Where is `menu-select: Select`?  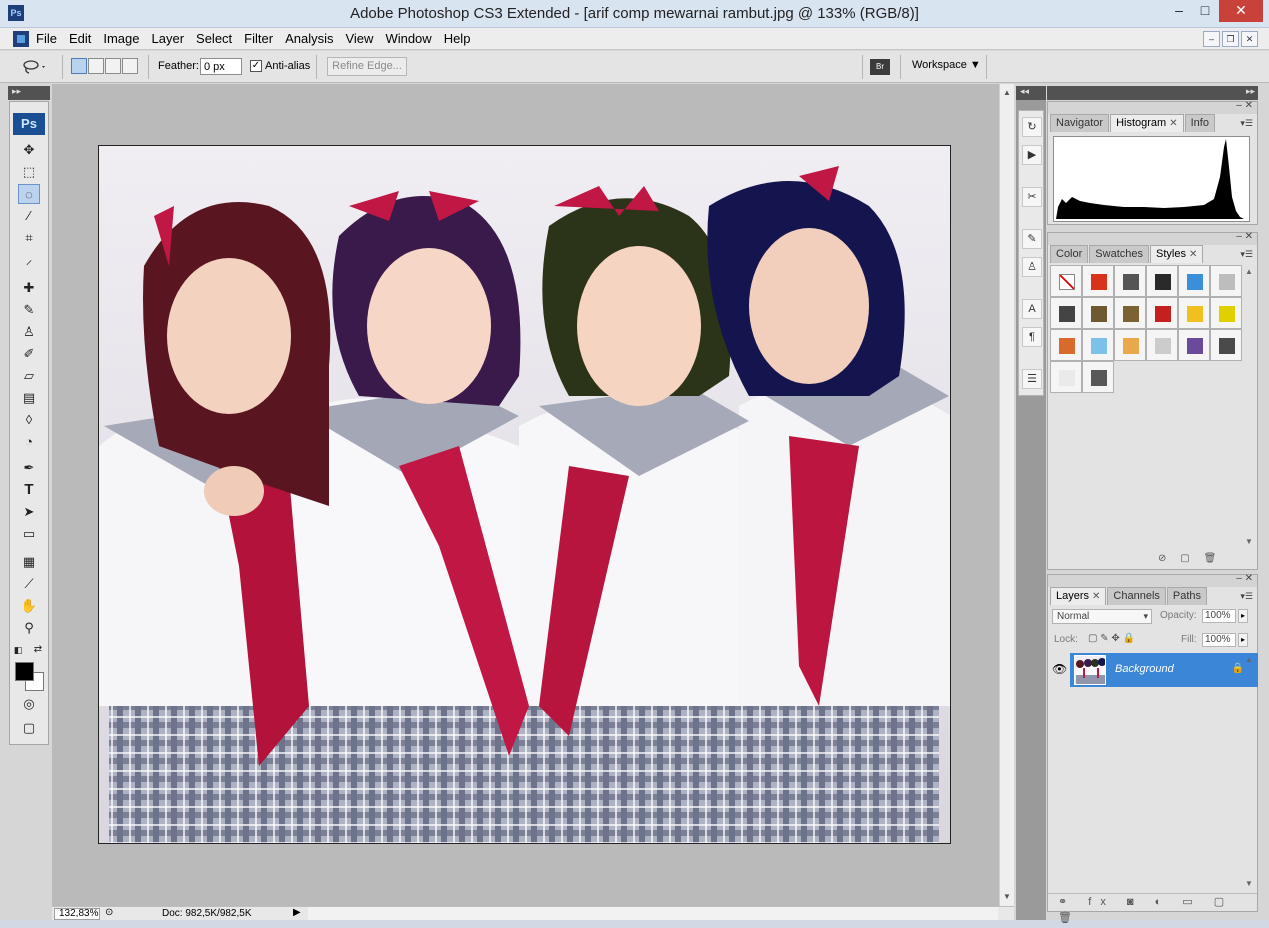
menu-select: Select is located at coordinates (214, 39).